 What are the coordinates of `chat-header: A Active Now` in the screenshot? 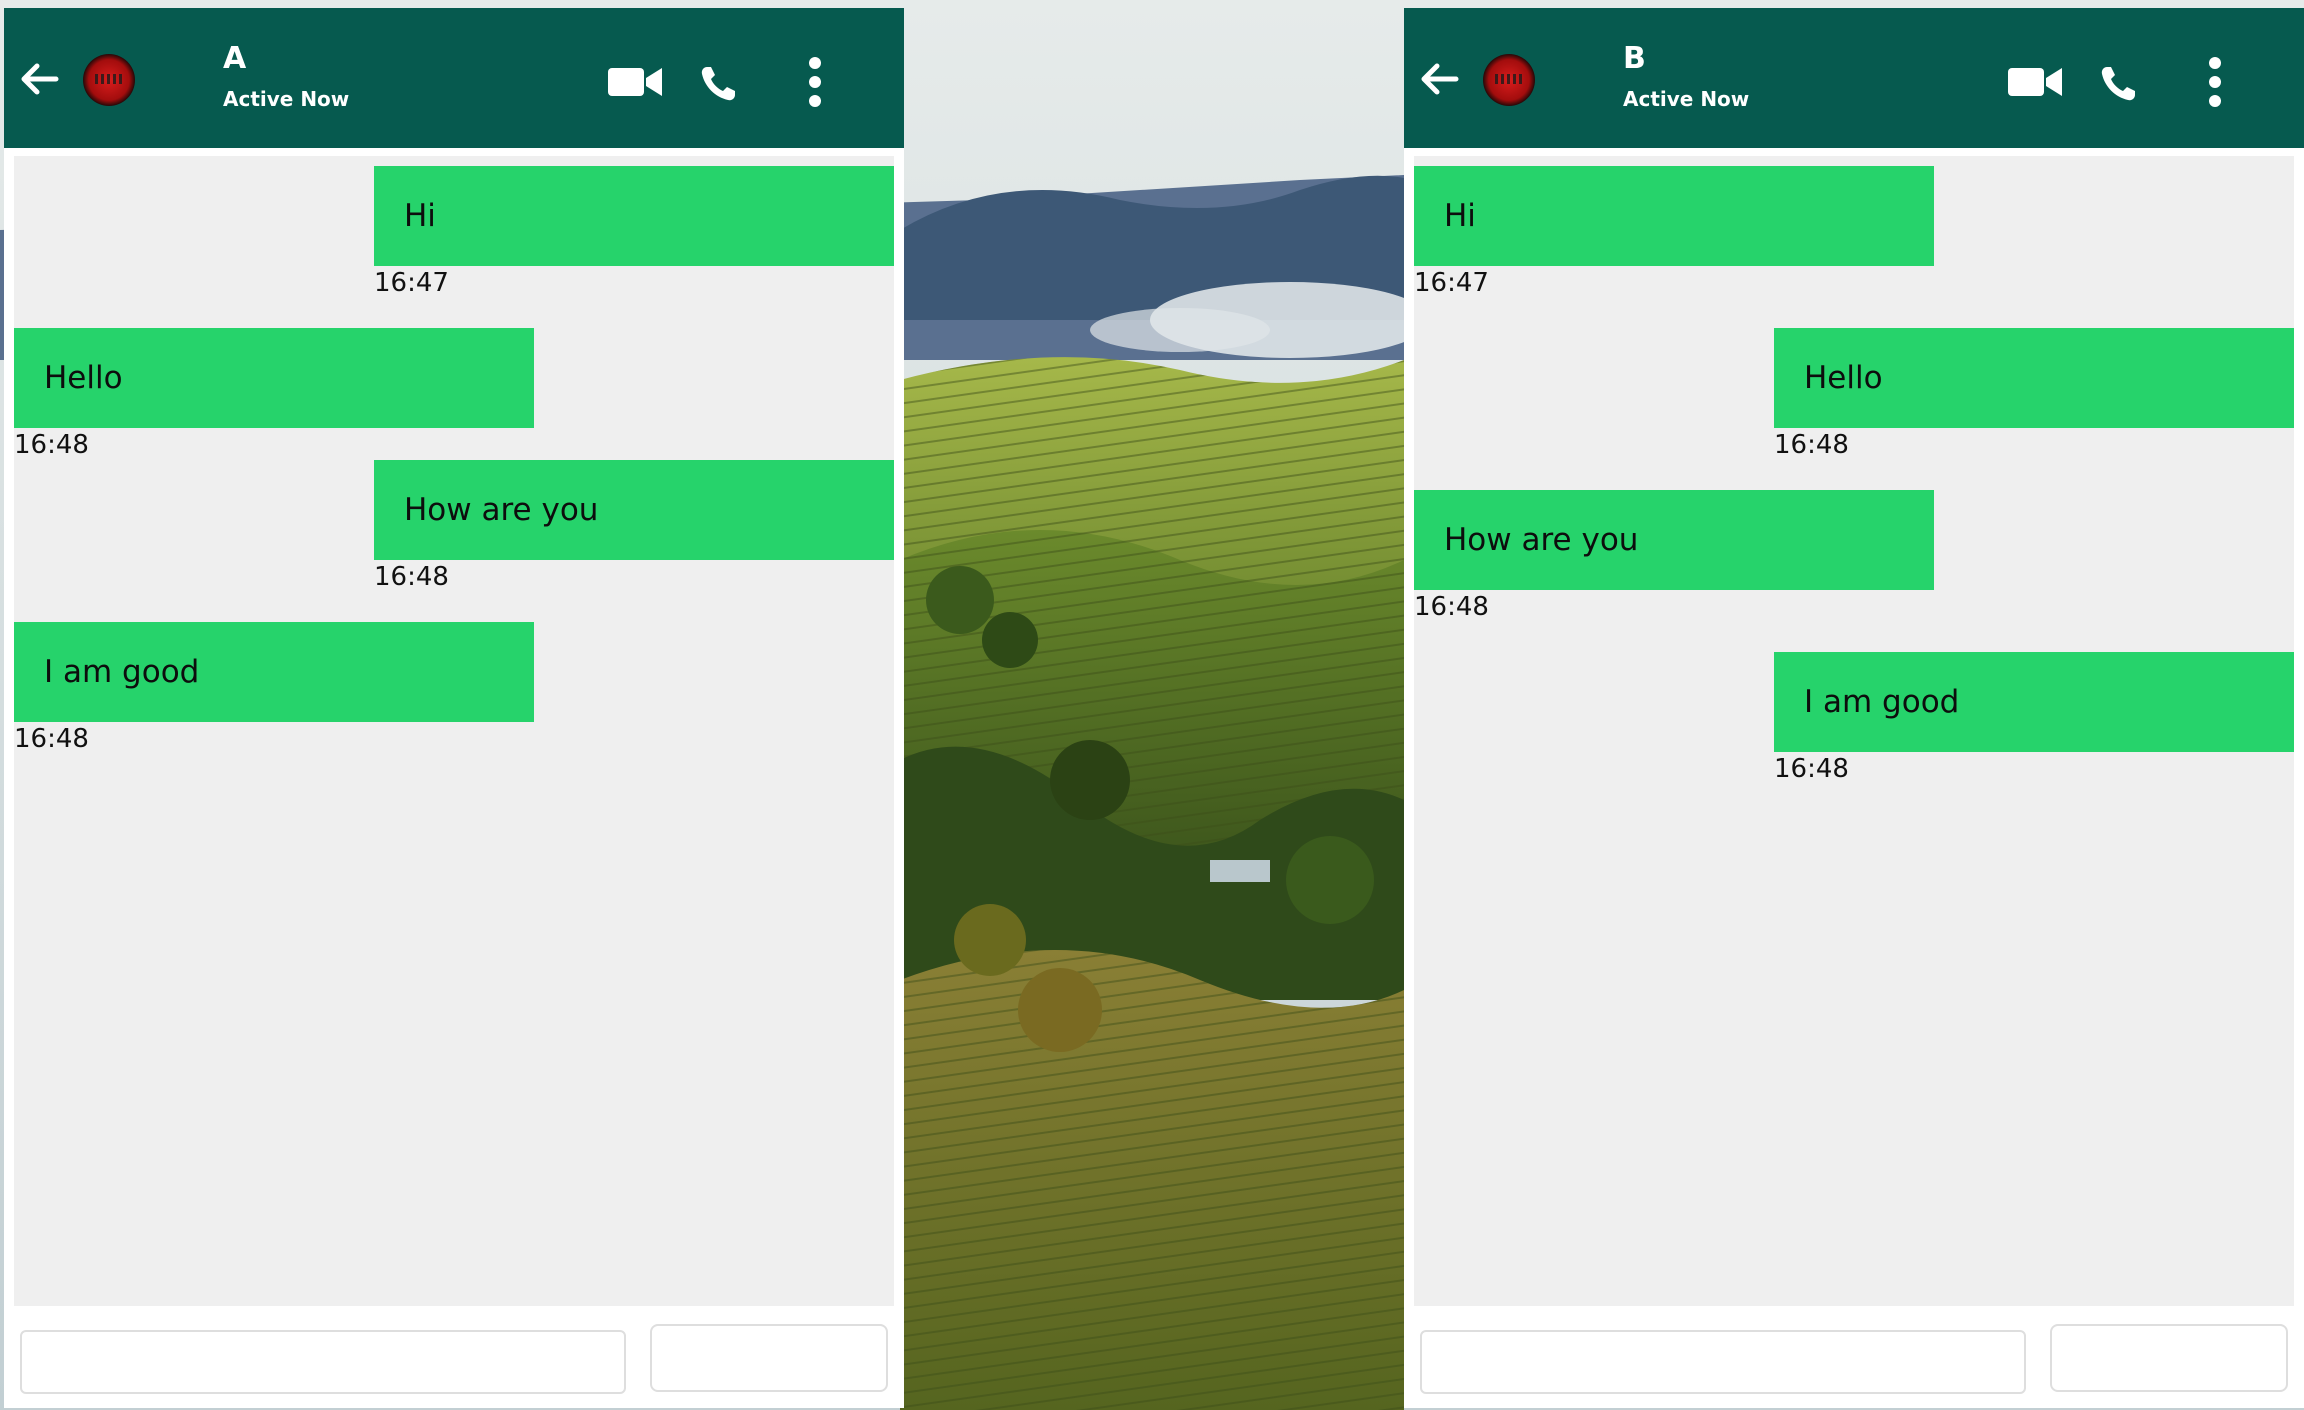 It's located at (454, 78).